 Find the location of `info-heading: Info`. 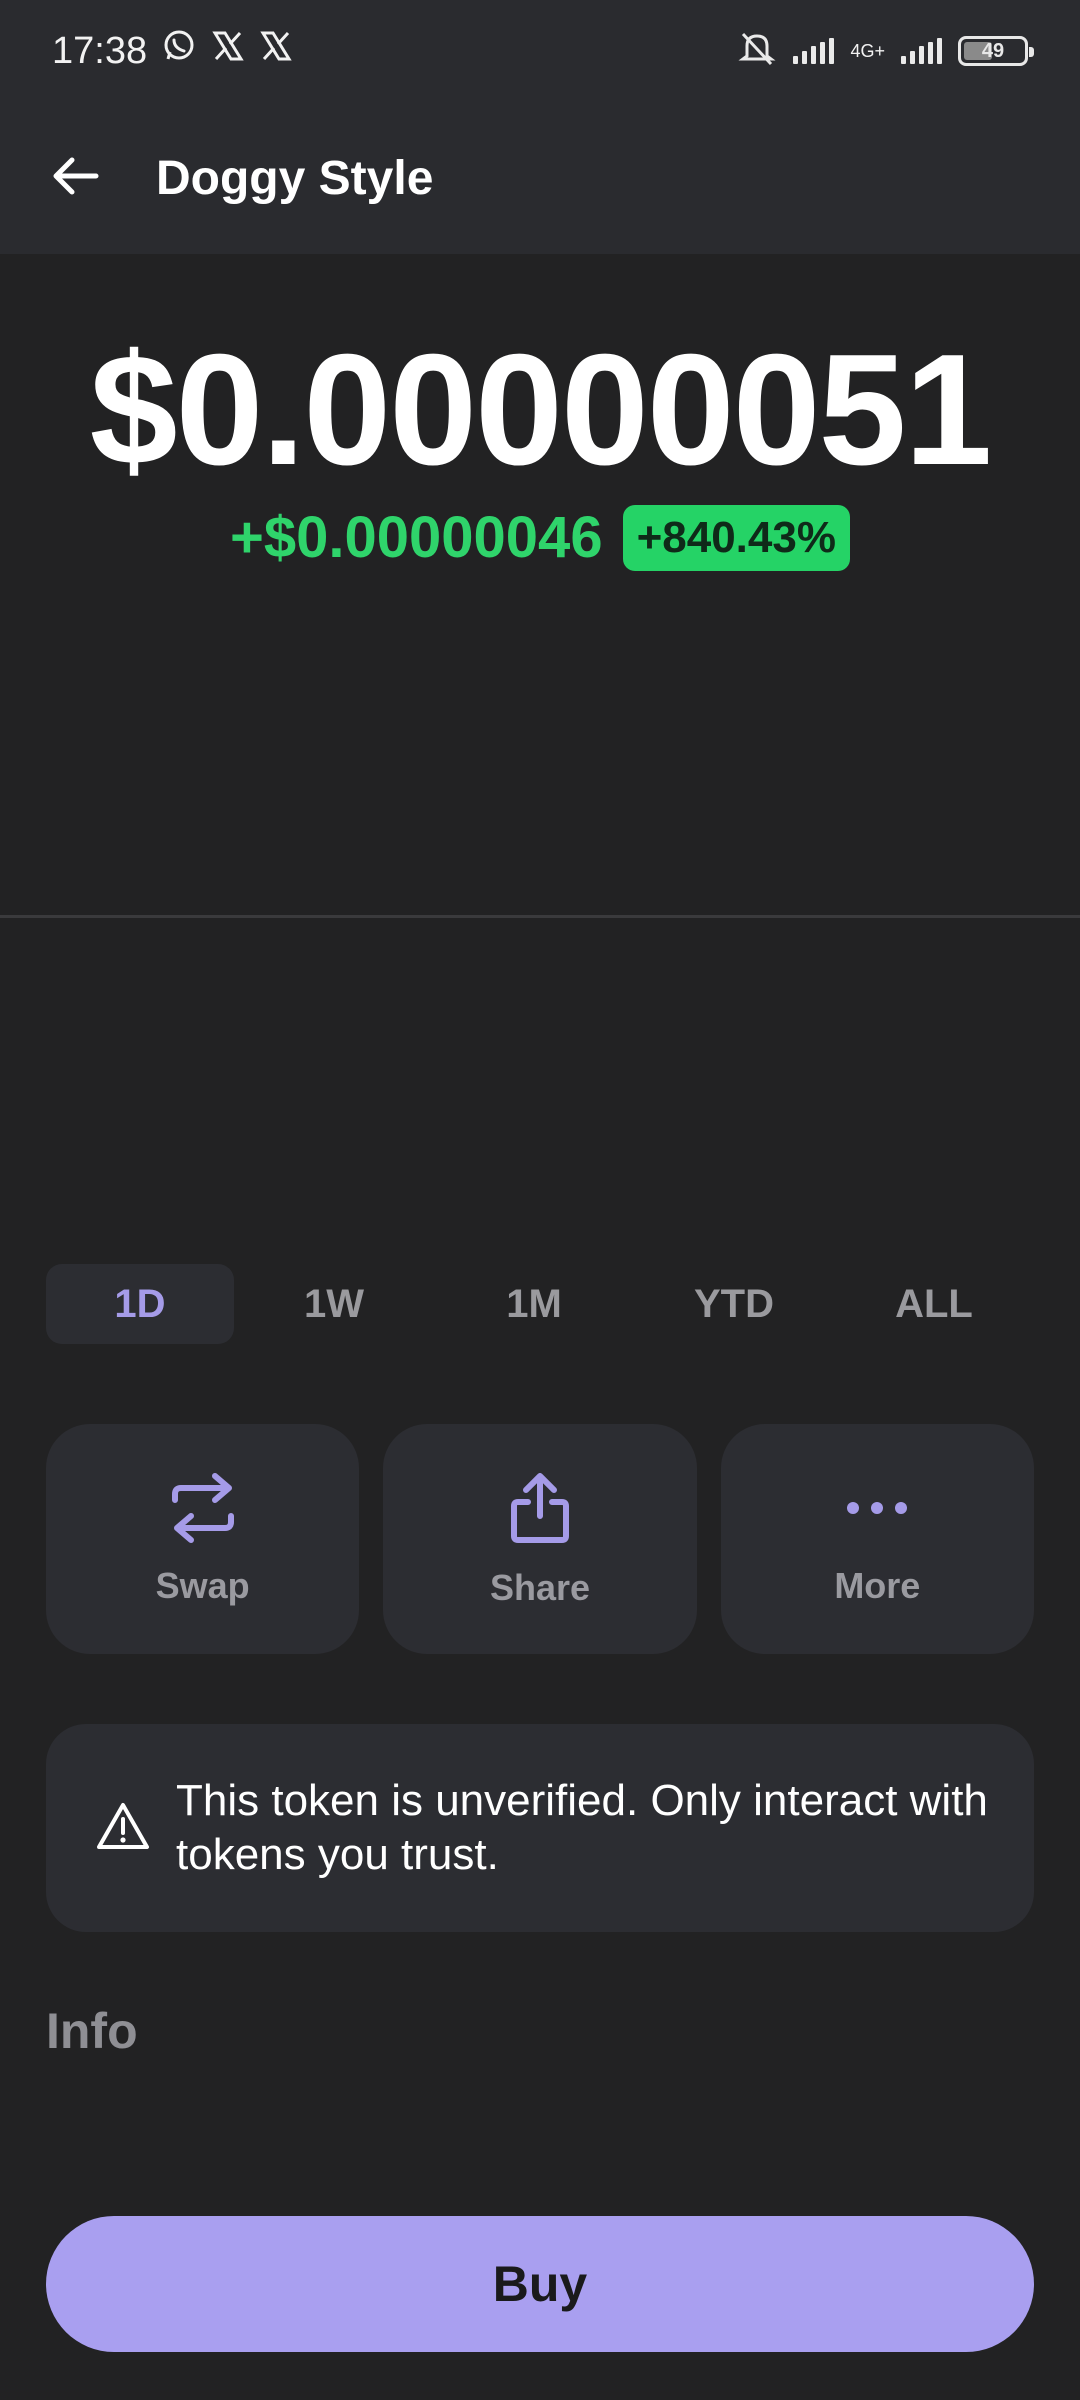

info-heading: Info is located at coordinates (92, 2031).